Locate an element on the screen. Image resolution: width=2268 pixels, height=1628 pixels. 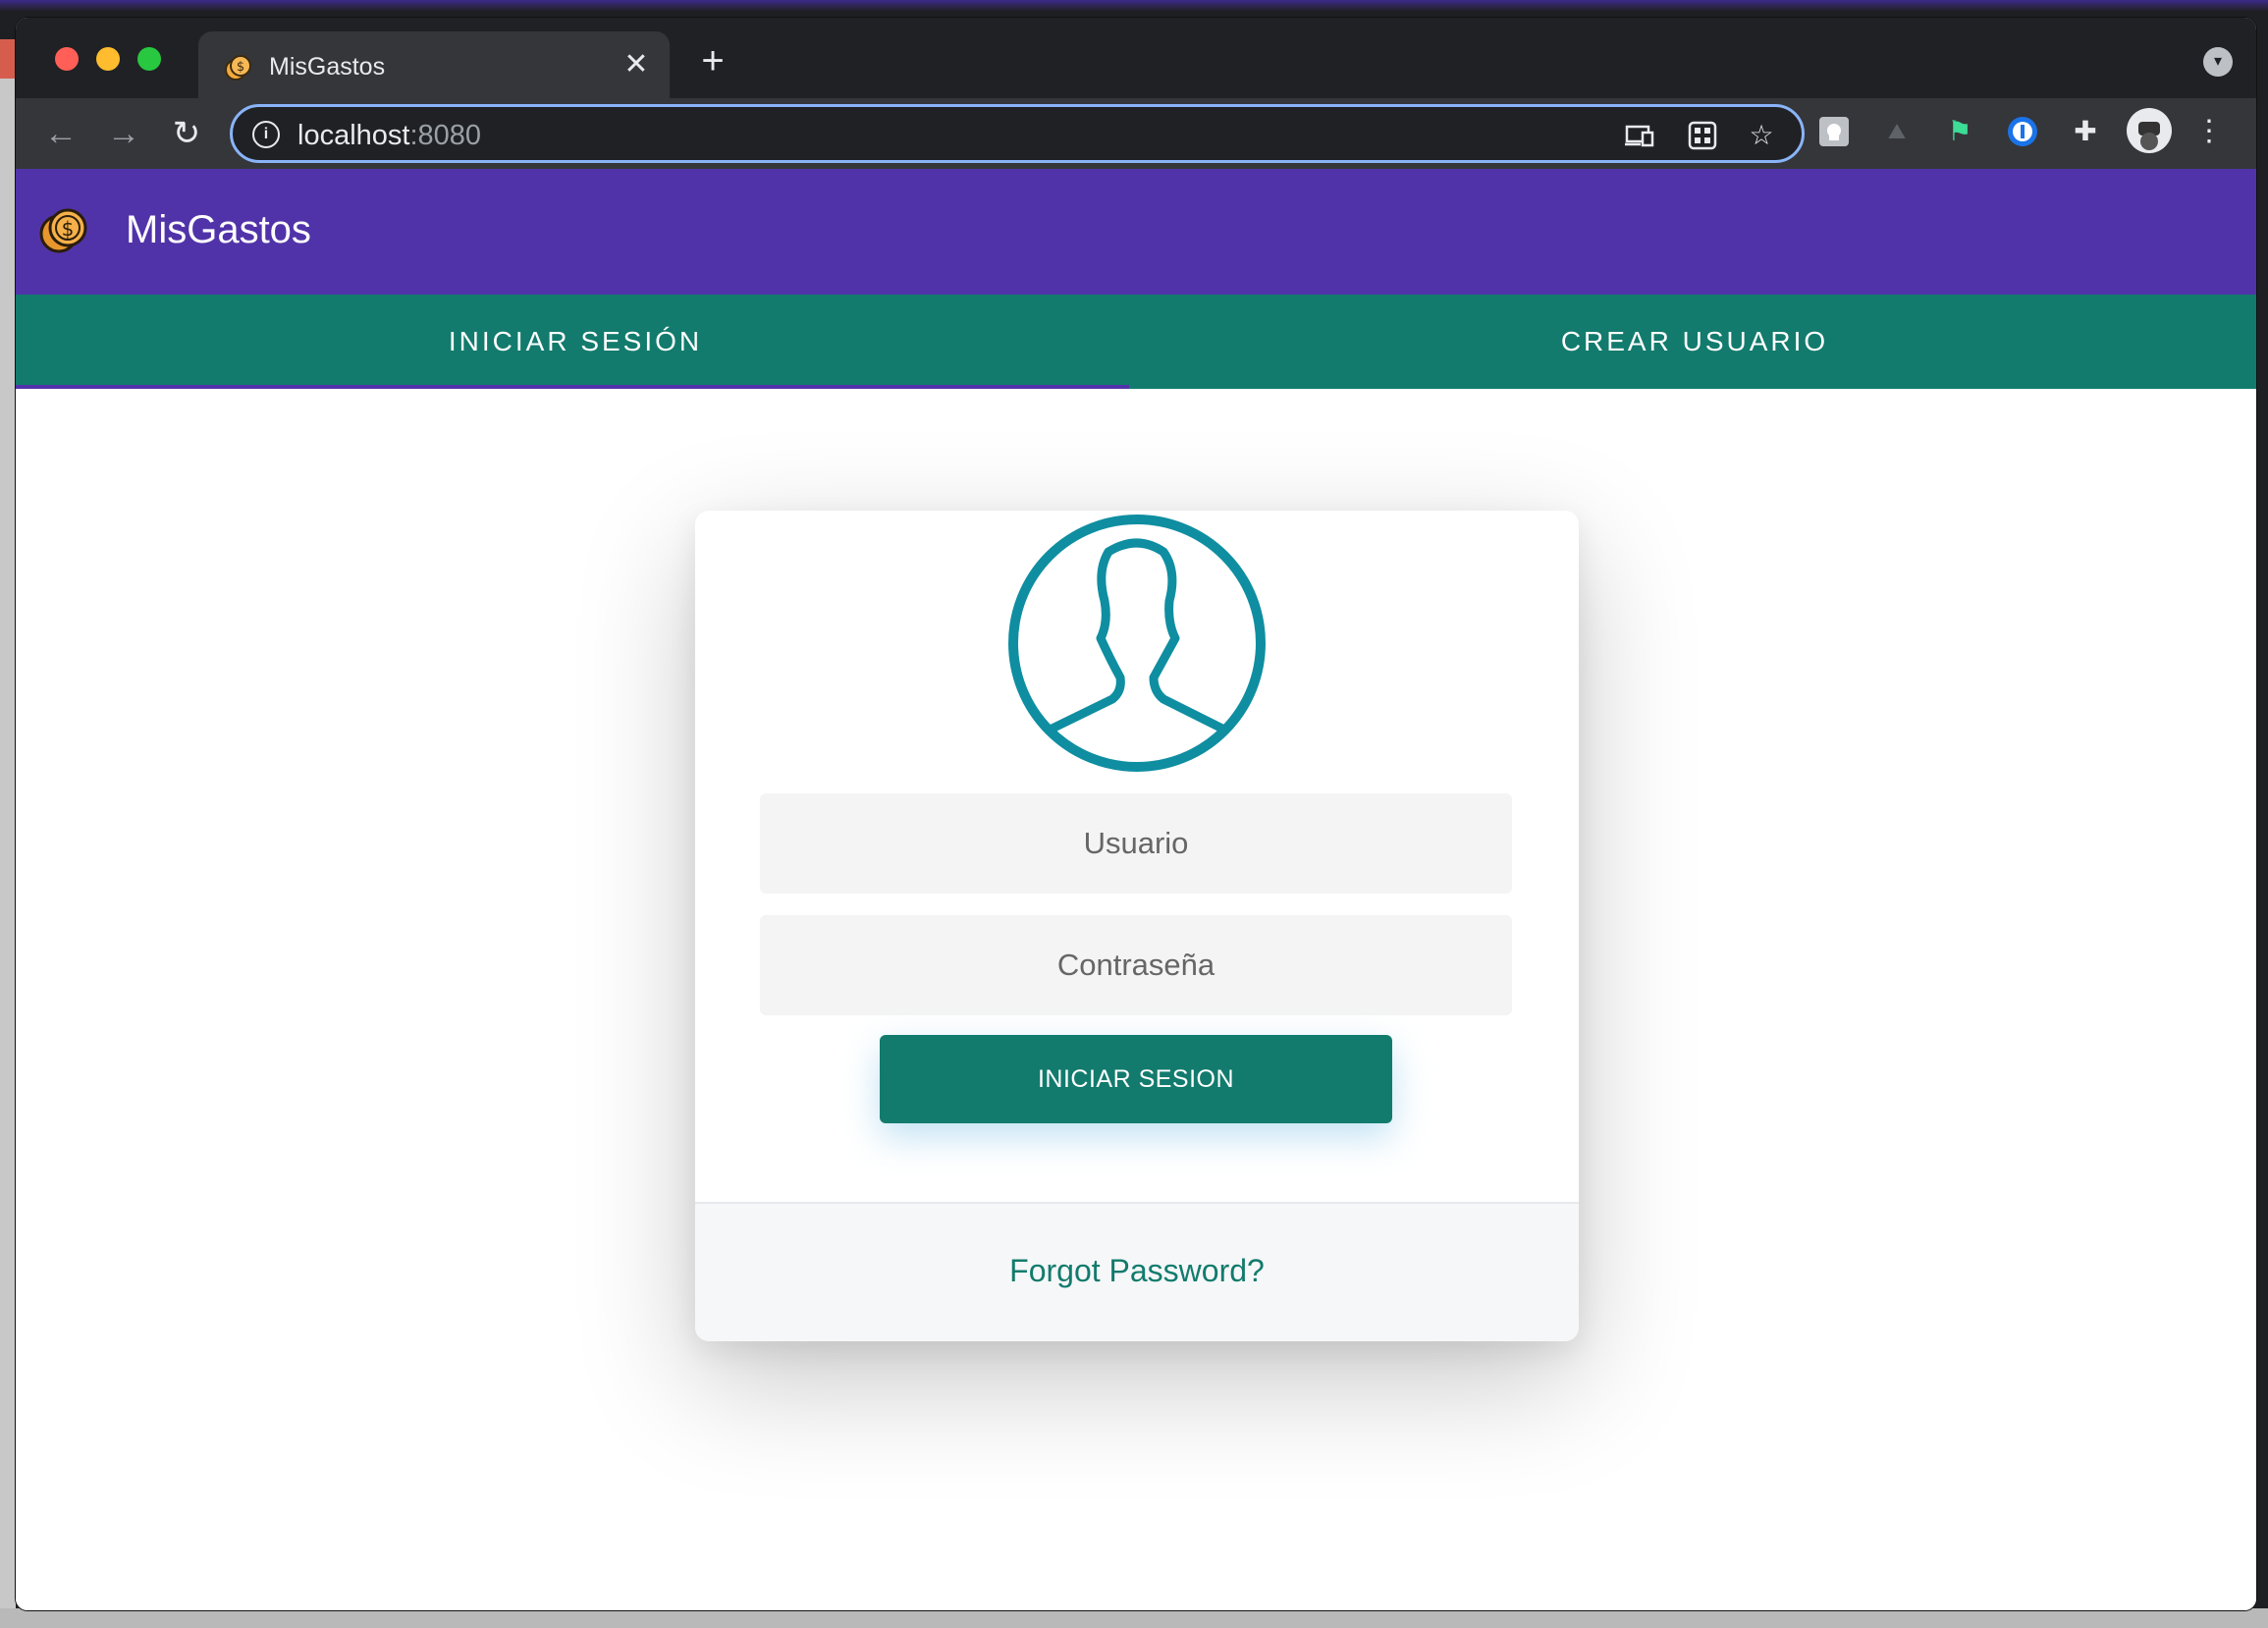
mountains-icon: ⛰ is located at coordinates (1897, 132).